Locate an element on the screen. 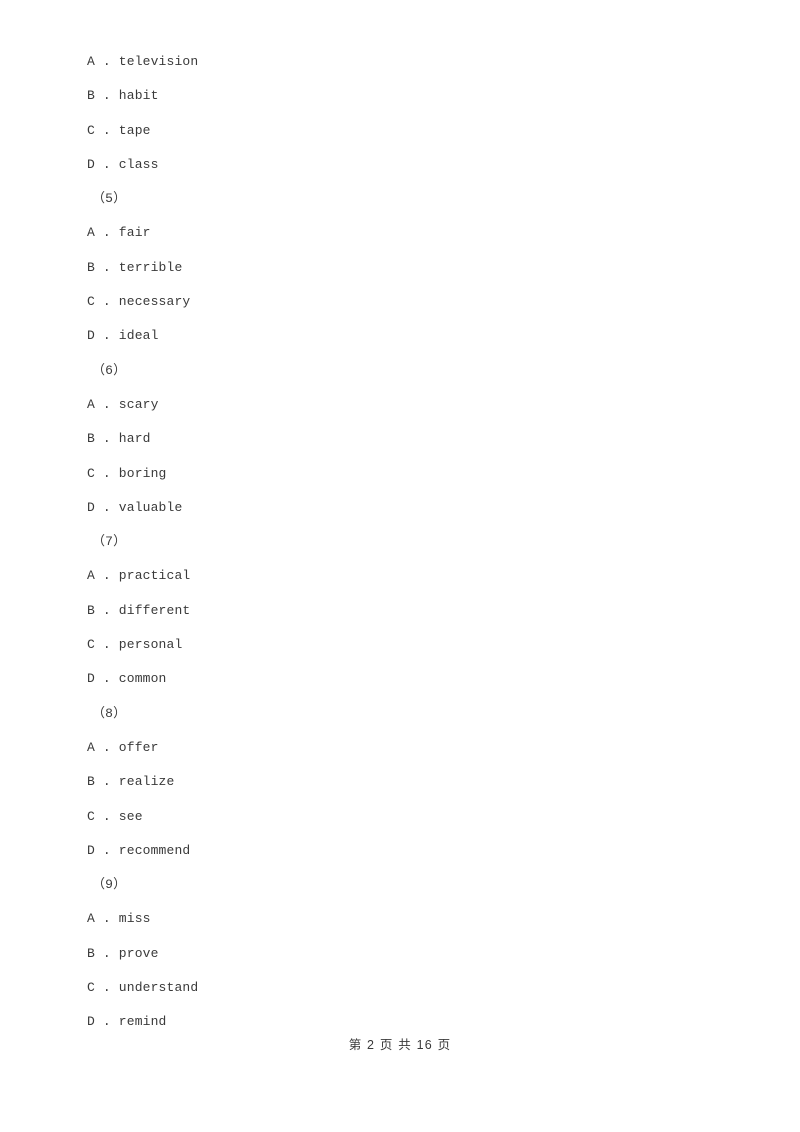  answer-option: B . different is located at coordinates (139, 610).